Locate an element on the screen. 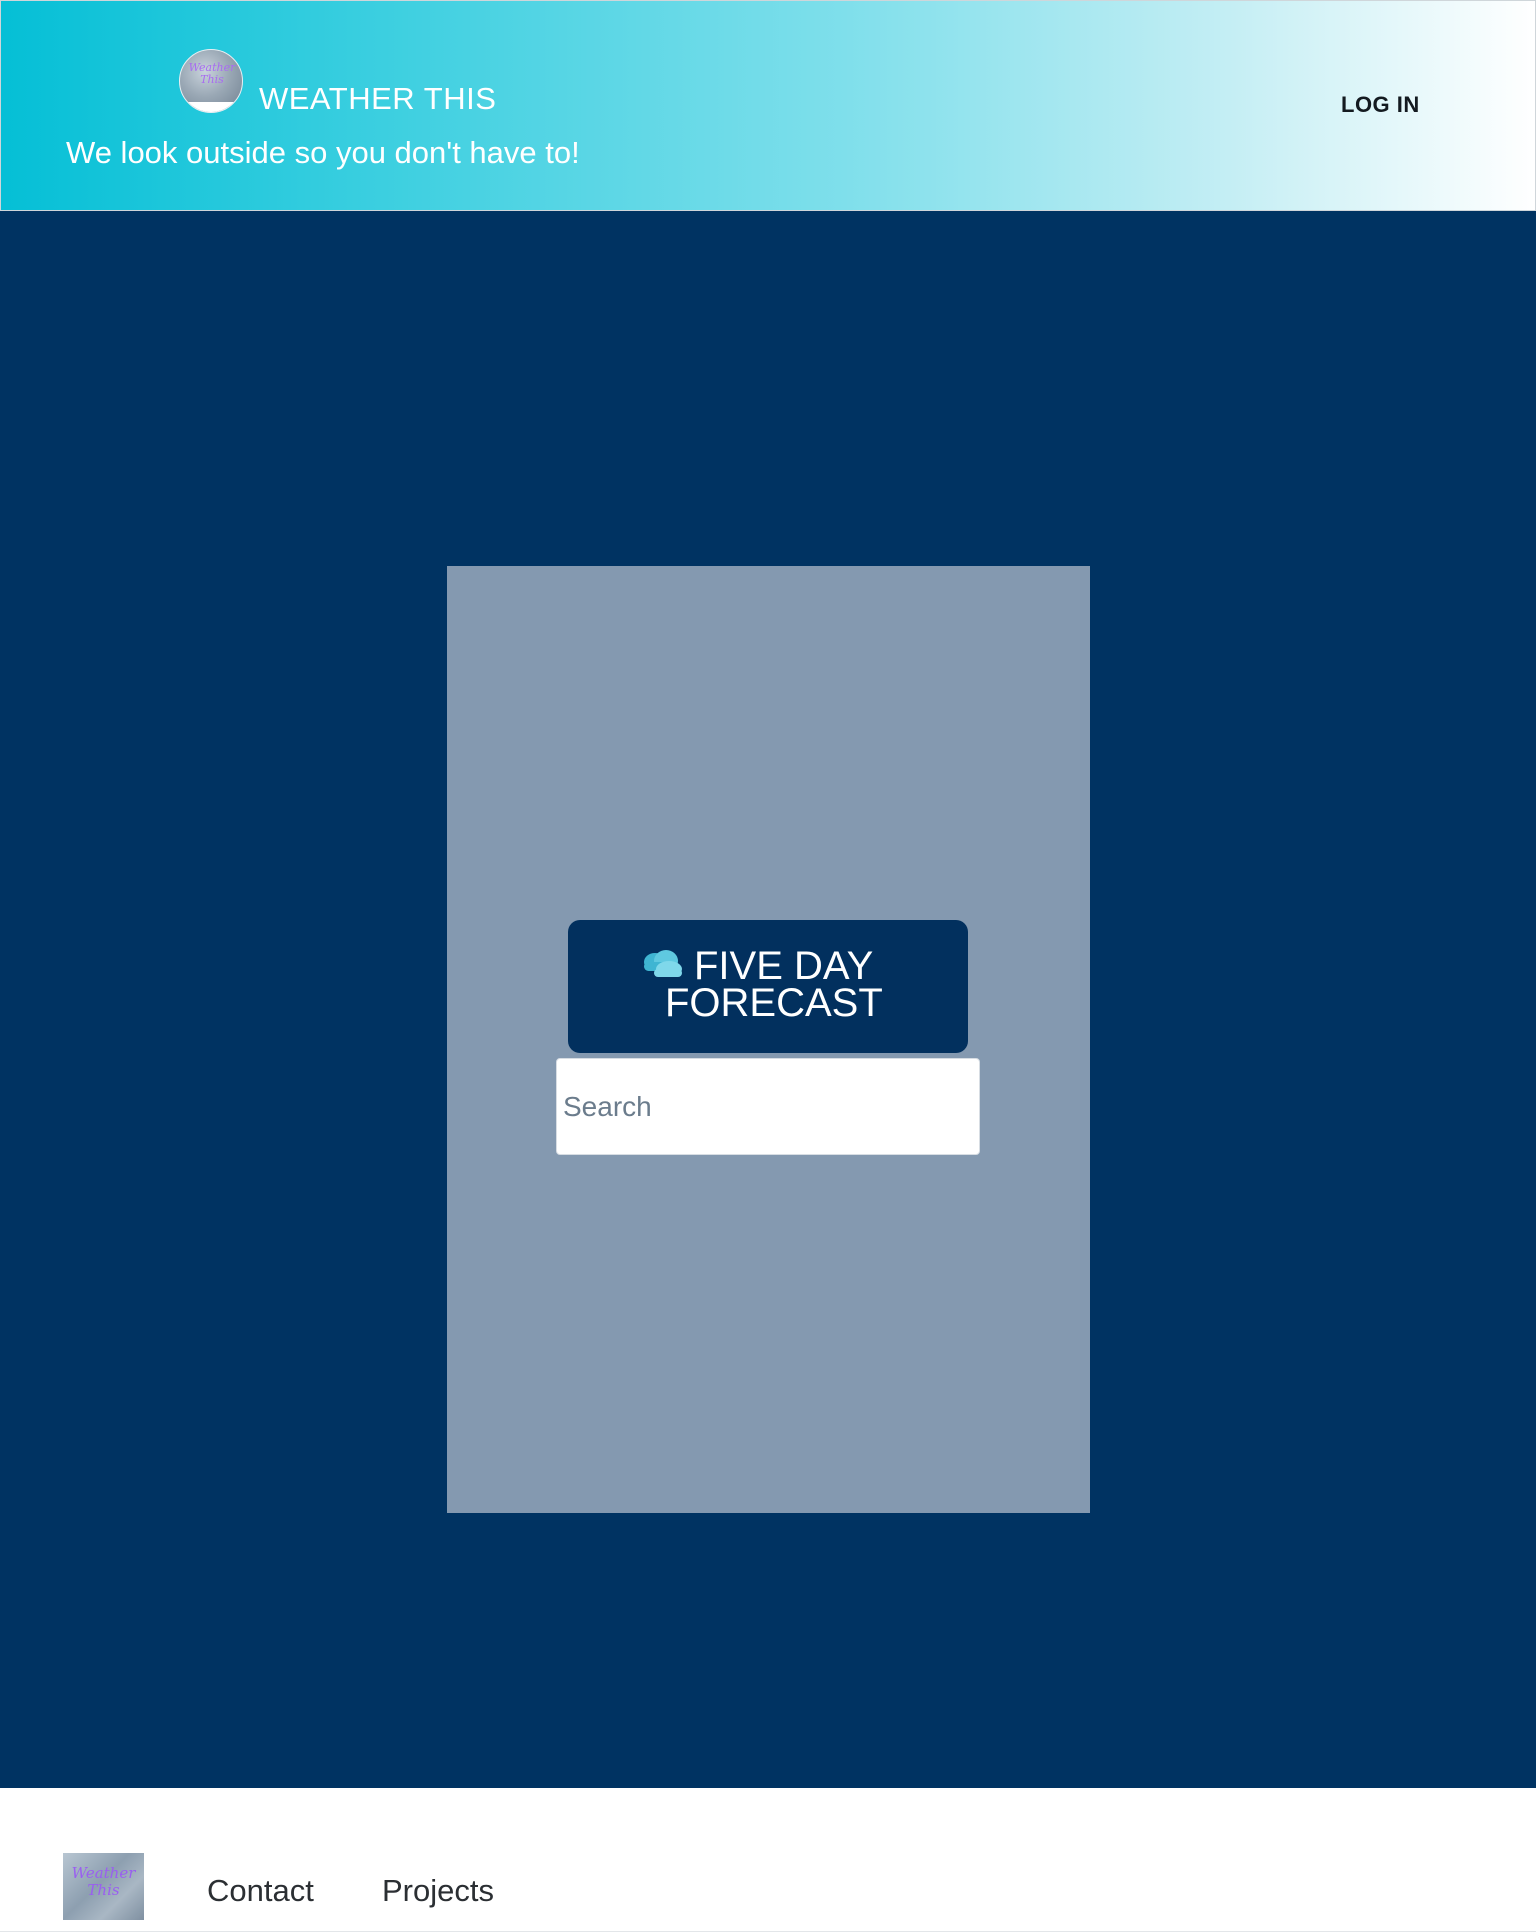  footer-logo: Weather This is located at coordinates (103, 1886).